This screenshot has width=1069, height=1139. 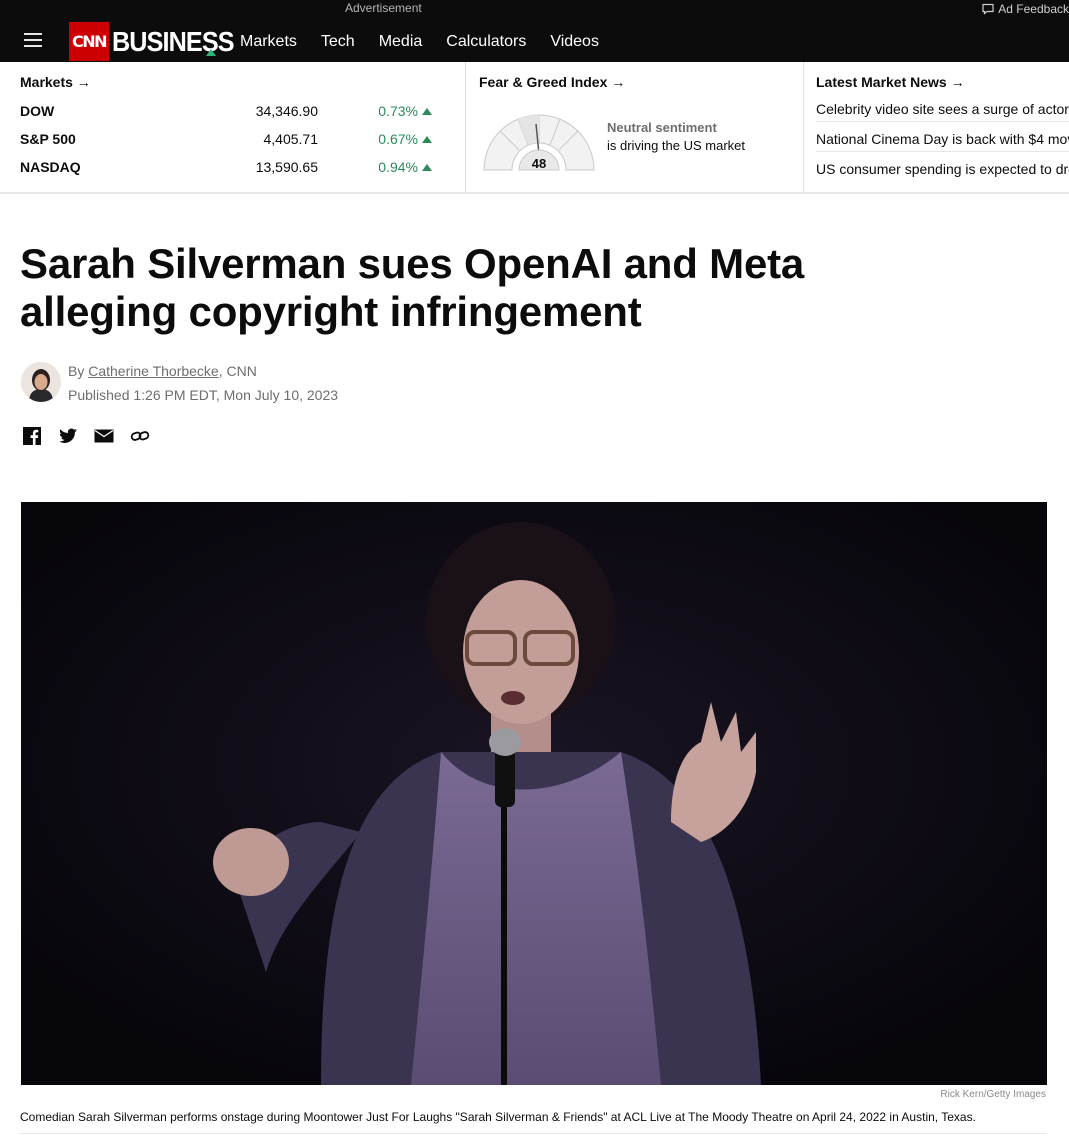 I want to click on markets-title-link: Markets →, so click(x=55, y=82).